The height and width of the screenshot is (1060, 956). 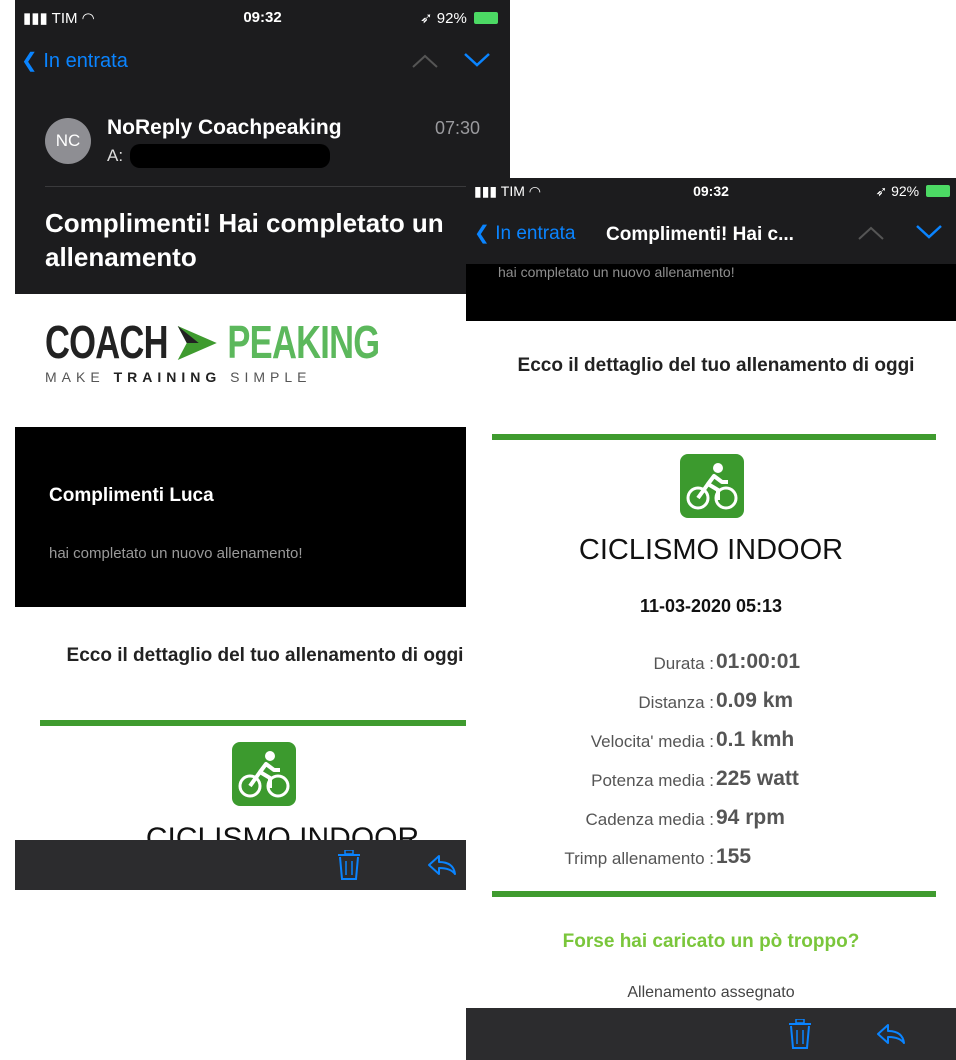 I want to click on stat-row: Durata : 01:00:01, so click(x=711, y=667).